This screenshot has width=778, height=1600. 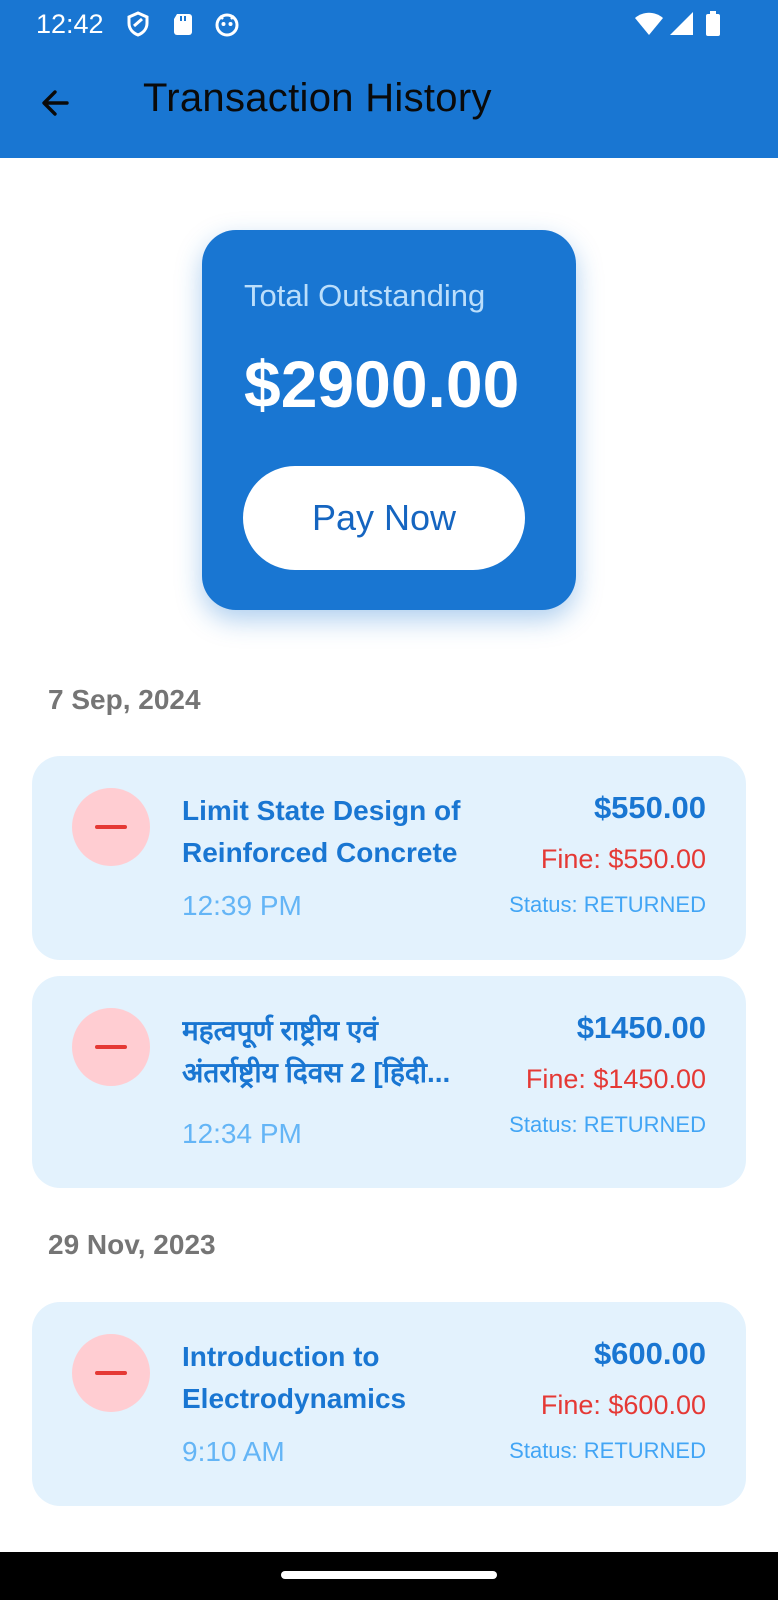 I want to click on battery-icon, so click(x=713, y=23).